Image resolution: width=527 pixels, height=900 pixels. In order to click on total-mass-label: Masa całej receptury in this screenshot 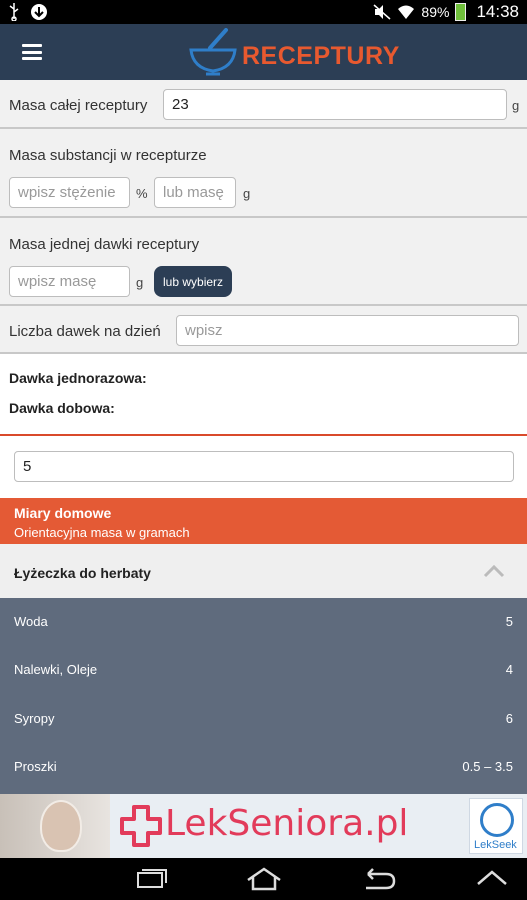, I will do `click(78, 105)`.